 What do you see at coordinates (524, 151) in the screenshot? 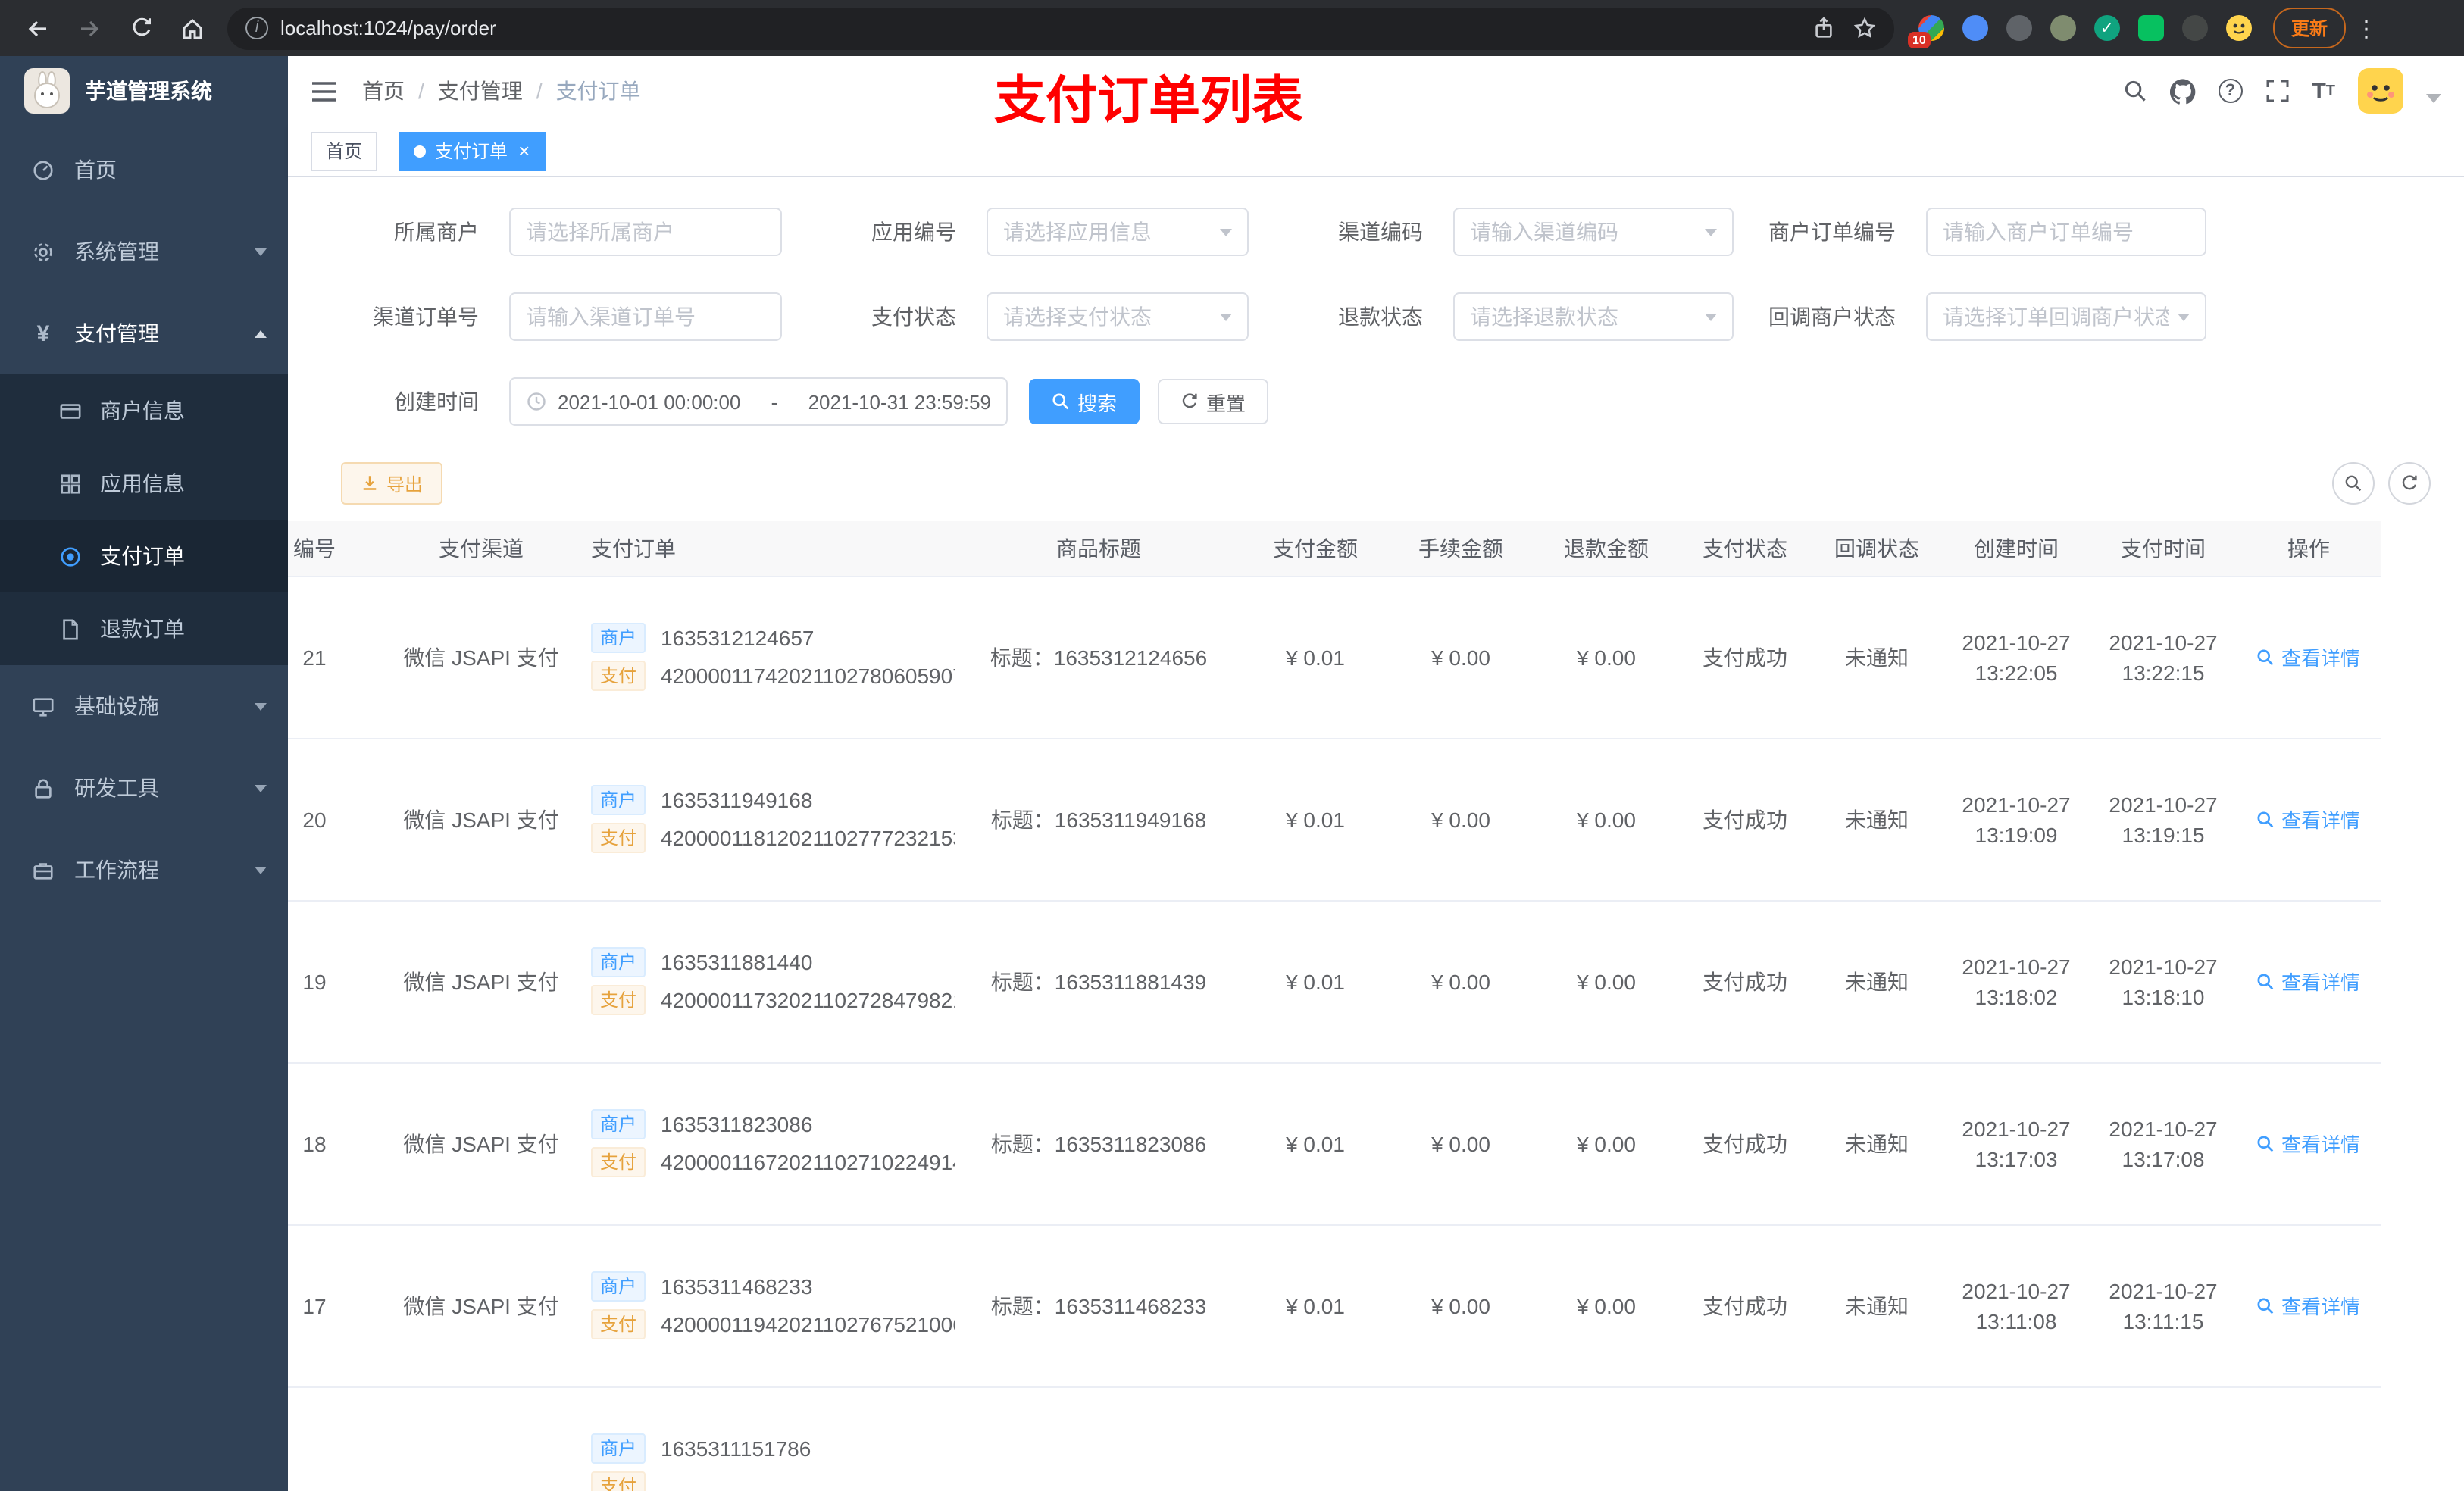
I see `close-tab-icon: ×` at bounding box center [524, 151].